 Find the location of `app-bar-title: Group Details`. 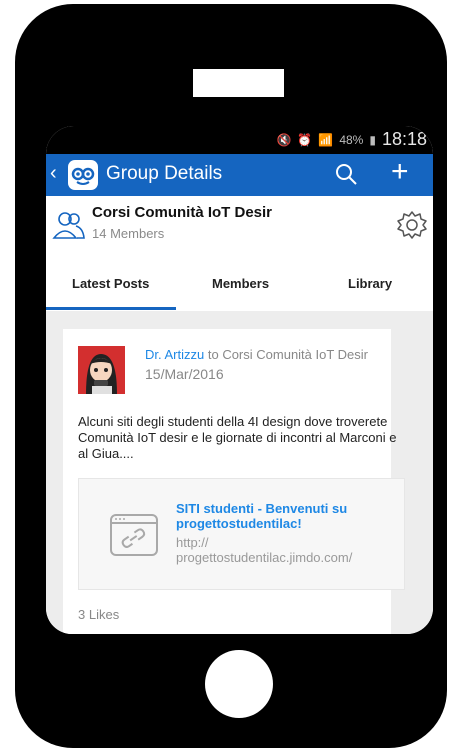

app-bar-title: Group Details is located at coordinates (164, 173).